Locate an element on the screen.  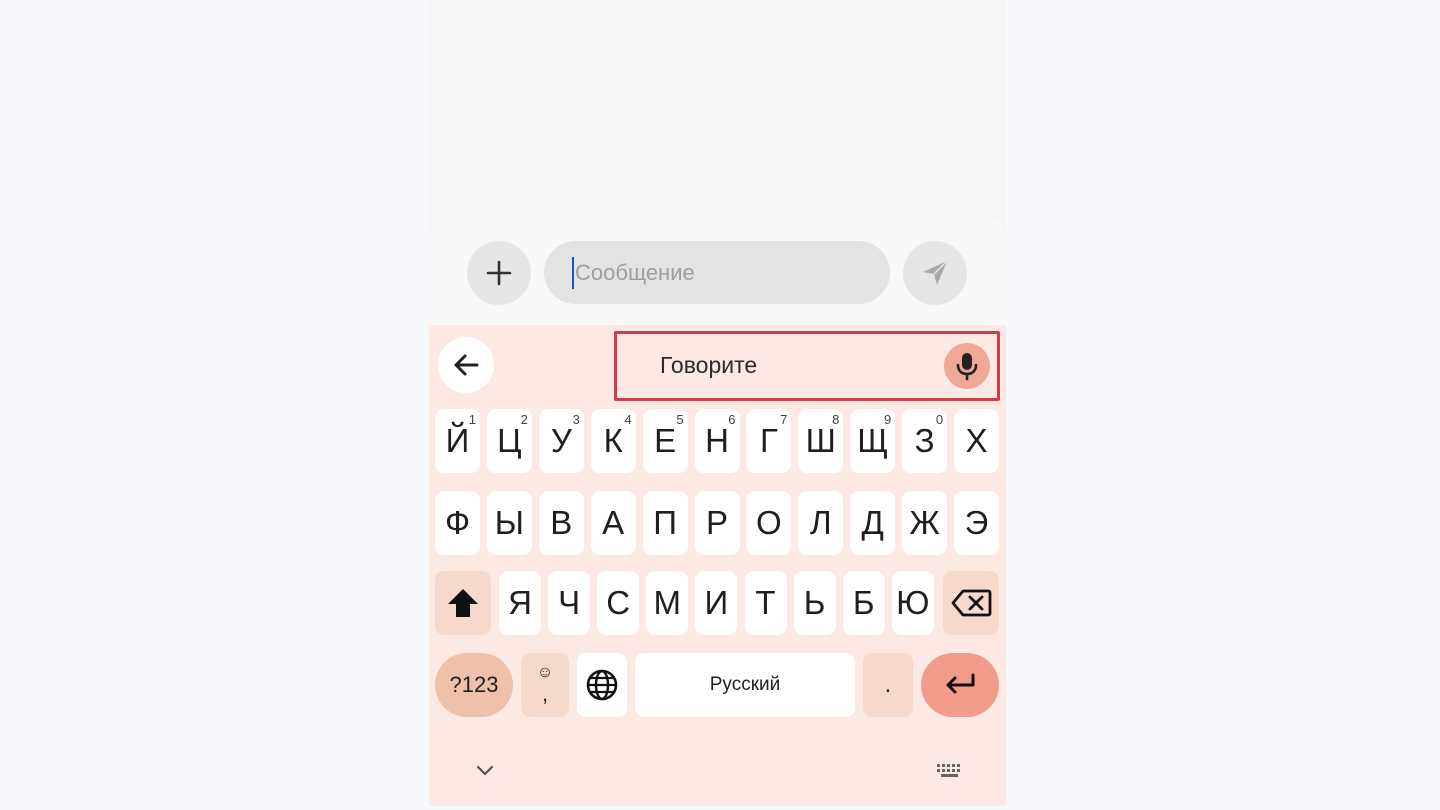
key-label: С is located at coordinates (618, 602).